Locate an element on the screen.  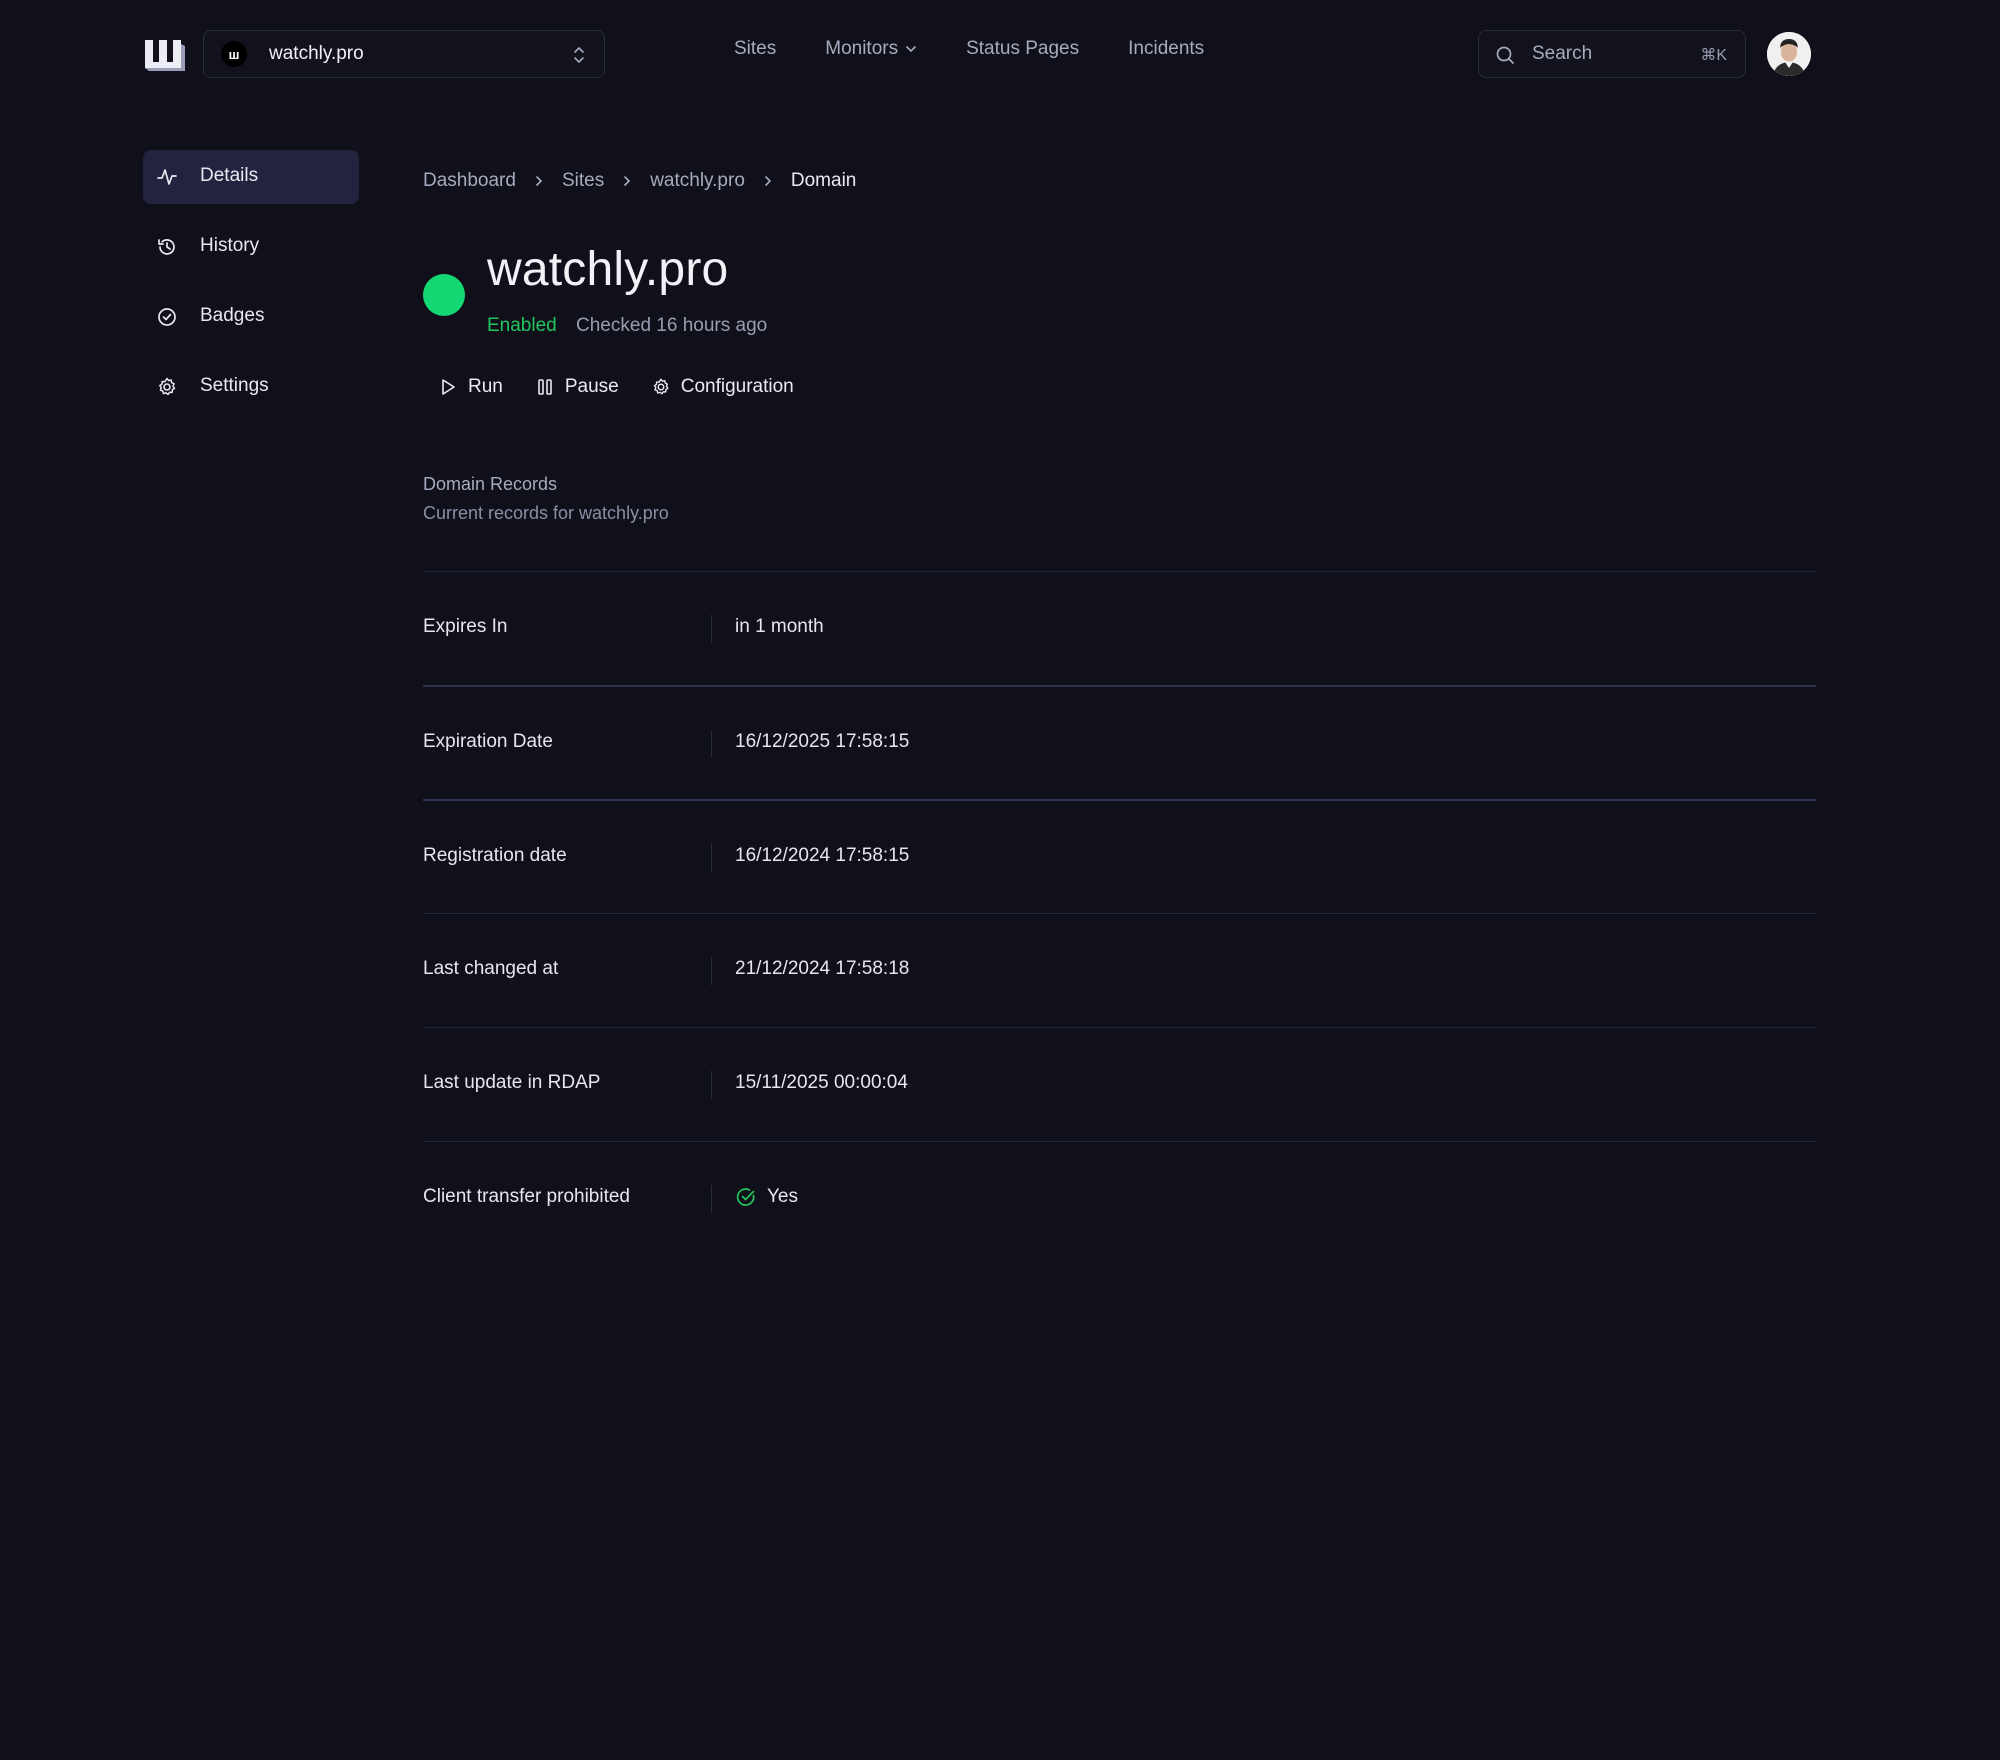
record-value-text: in 1 month is located at coordinates (779, 626).